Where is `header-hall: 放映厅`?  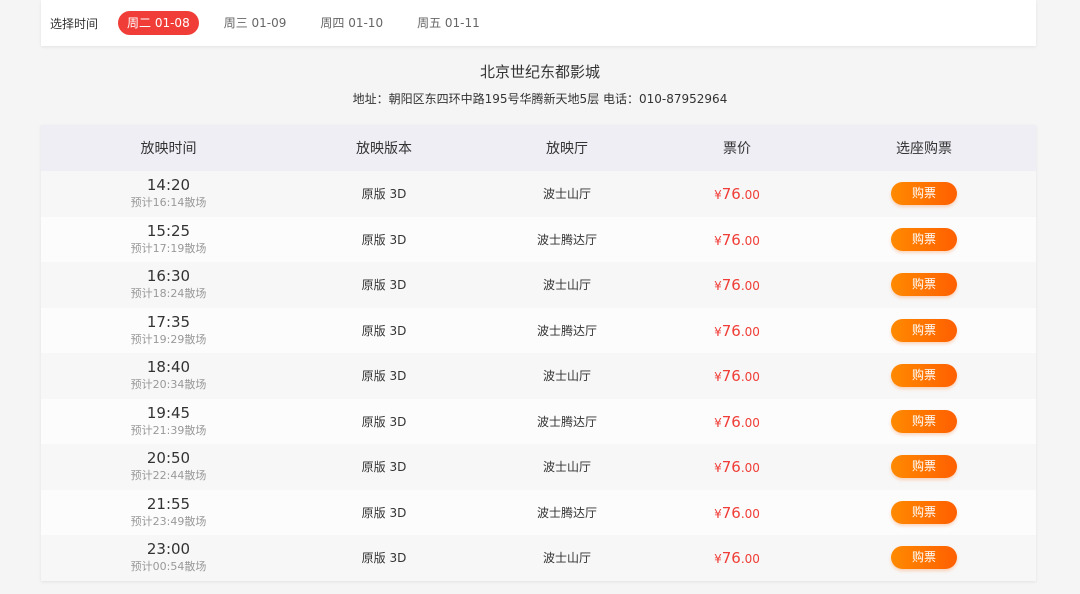
header-hall: 放映厅 is located at coordinates (567, 149).